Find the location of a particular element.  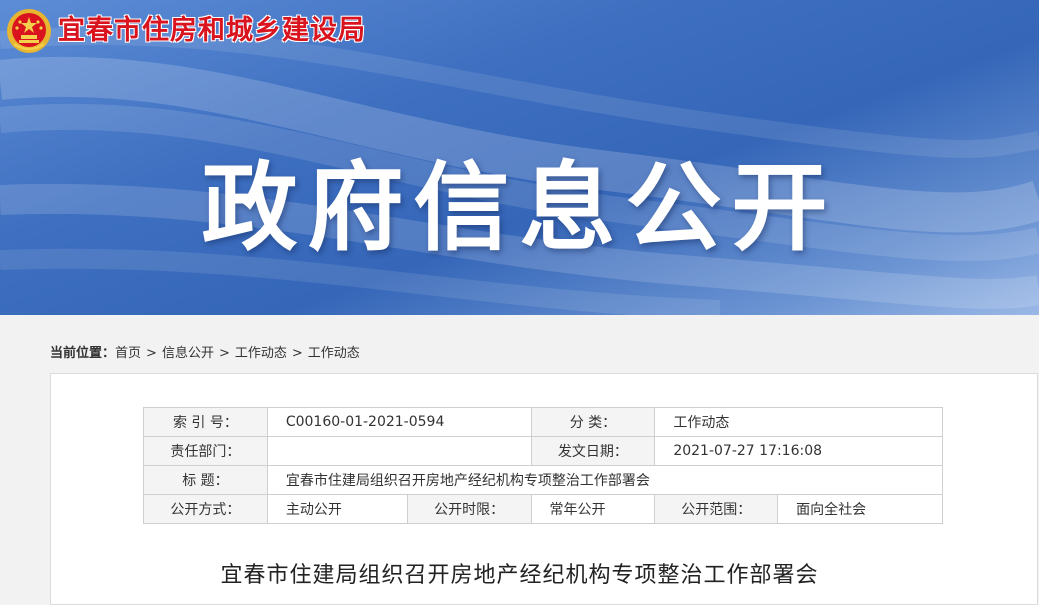

disclosure-period-value: 常年公开 is located at coordinates (593, 509).